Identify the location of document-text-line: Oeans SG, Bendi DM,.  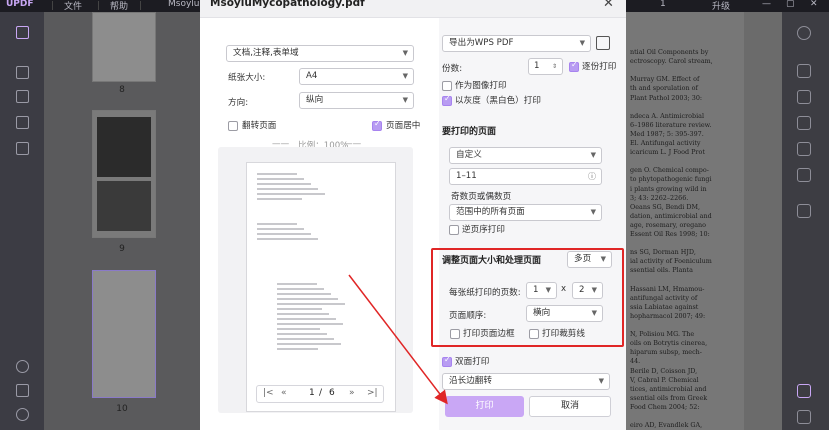
(665, 206).